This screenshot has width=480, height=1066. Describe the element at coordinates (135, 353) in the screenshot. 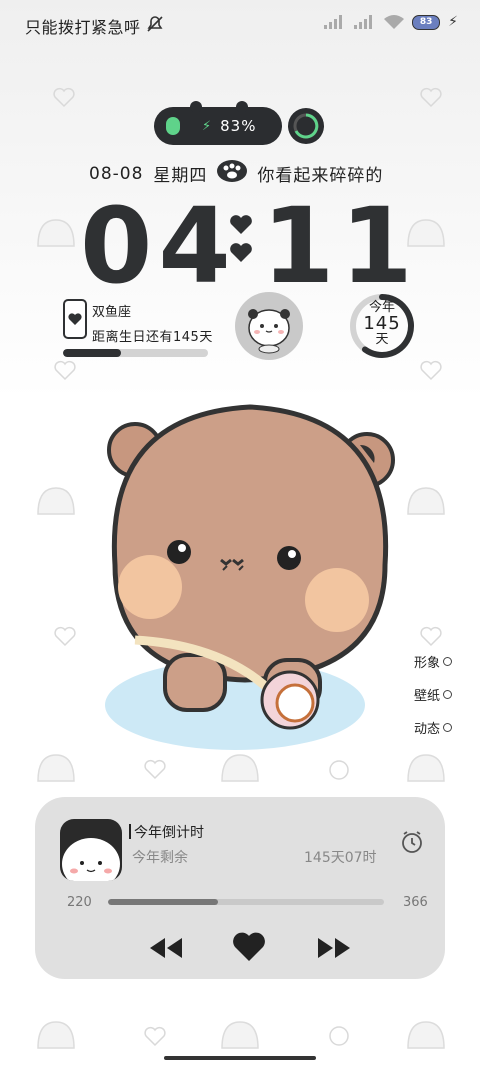

I see `birthday-progress-bar` at that location.